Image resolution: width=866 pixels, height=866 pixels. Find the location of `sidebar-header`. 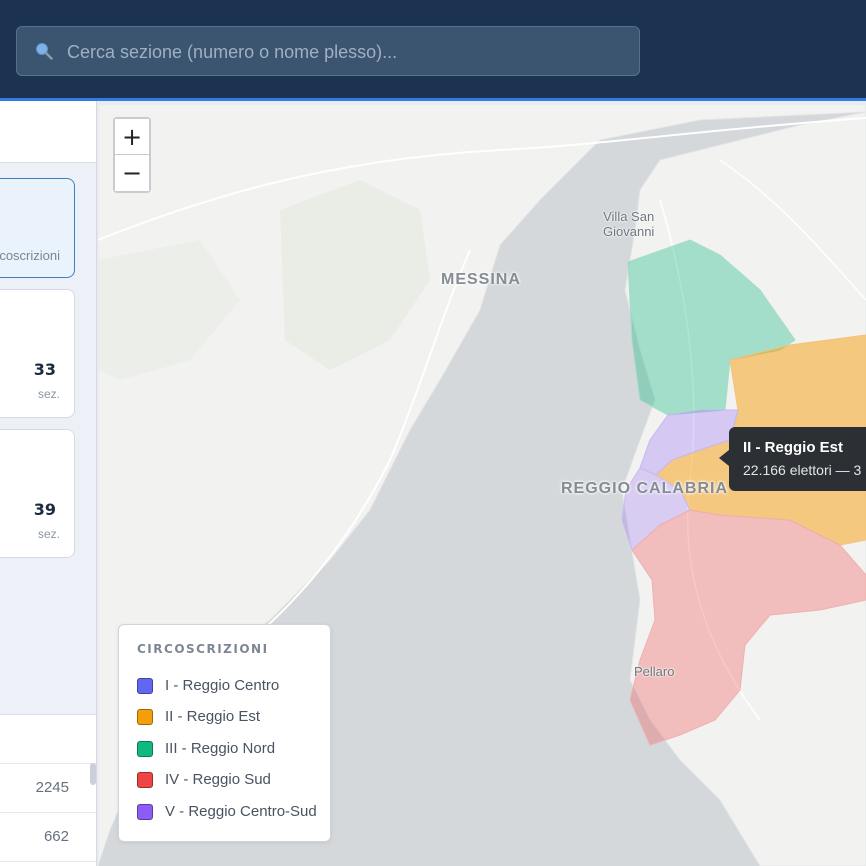

sidebar-header is located at coordinates (48, 132).